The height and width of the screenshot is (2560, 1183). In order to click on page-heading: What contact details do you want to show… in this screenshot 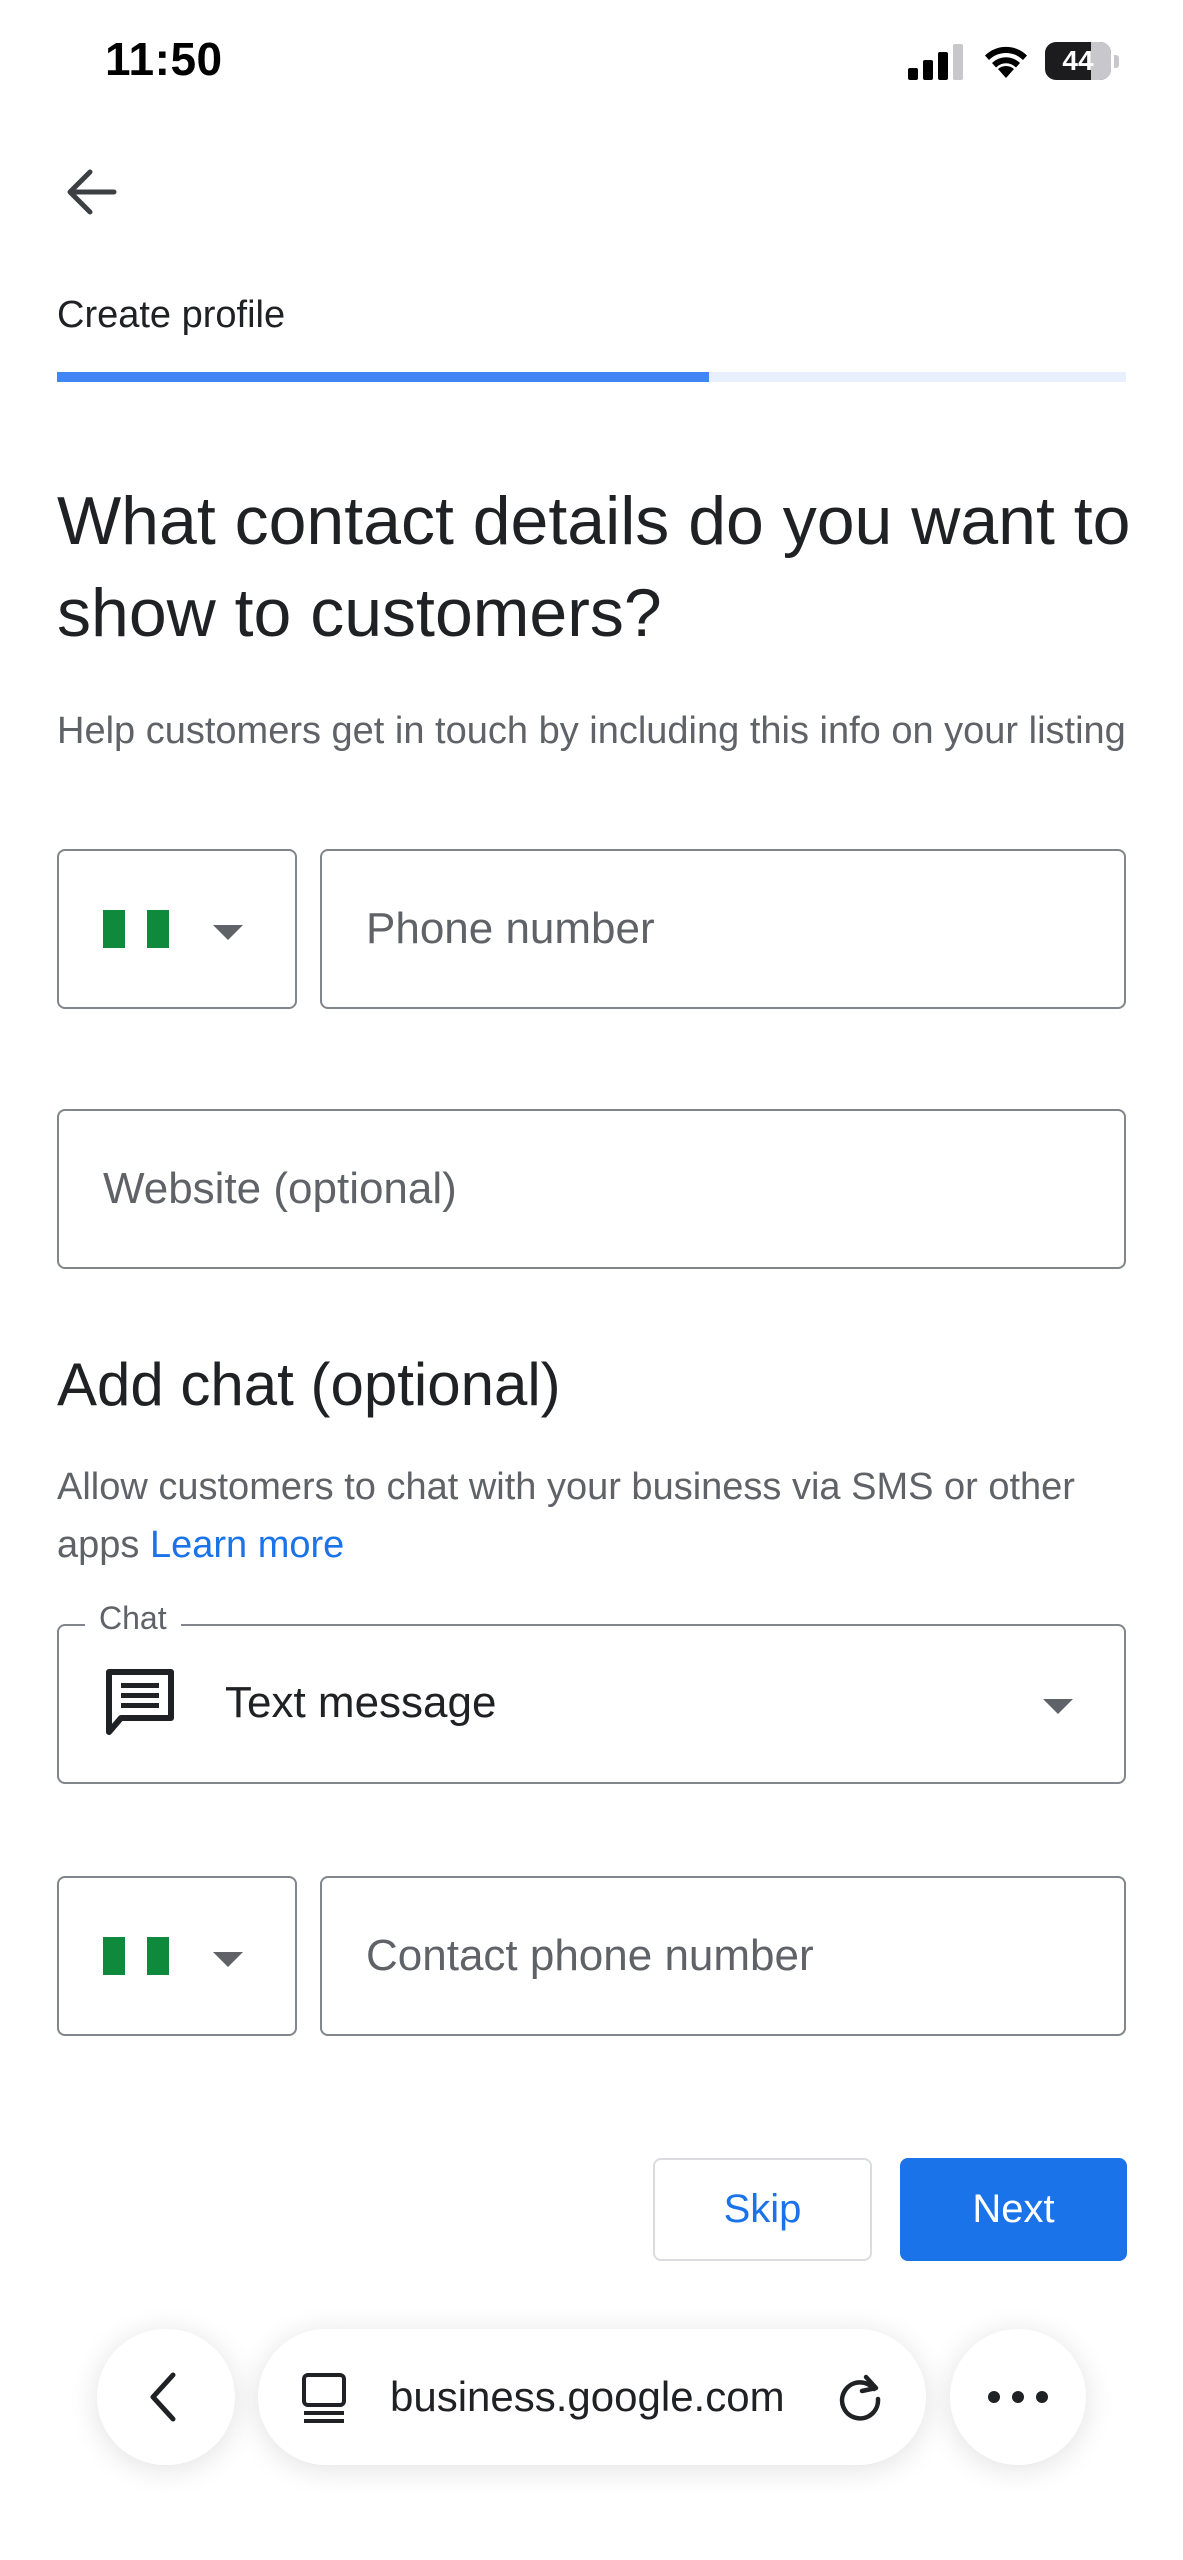, I will do `click(594, 567)`.